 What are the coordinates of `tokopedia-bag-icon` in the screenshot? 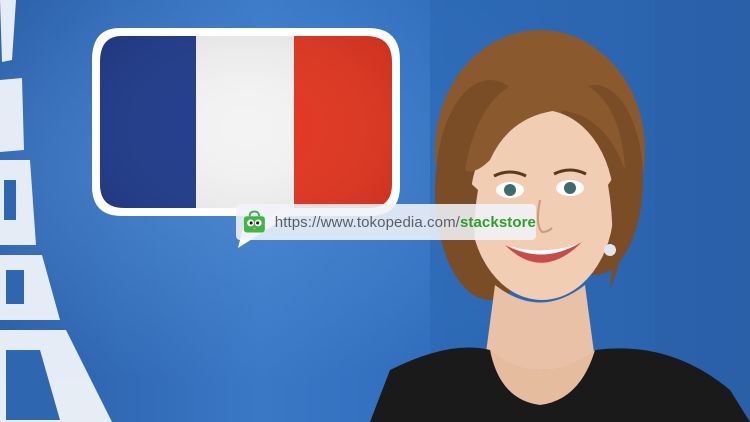 It's located at (254, 221).